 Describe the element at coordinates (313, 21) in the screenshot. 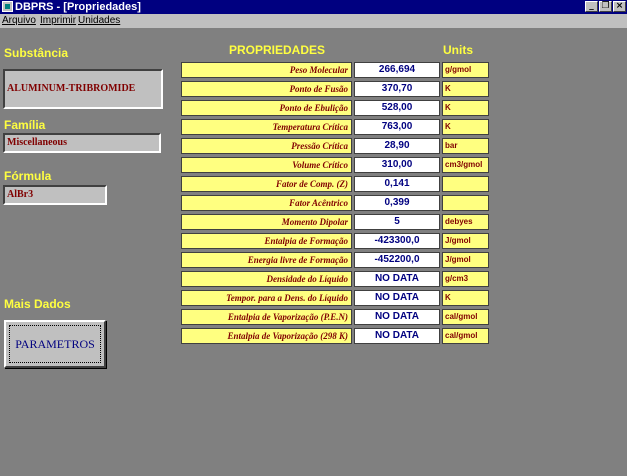

I see `menu-bar: Arquivo Imprimir Unidades` at that location.